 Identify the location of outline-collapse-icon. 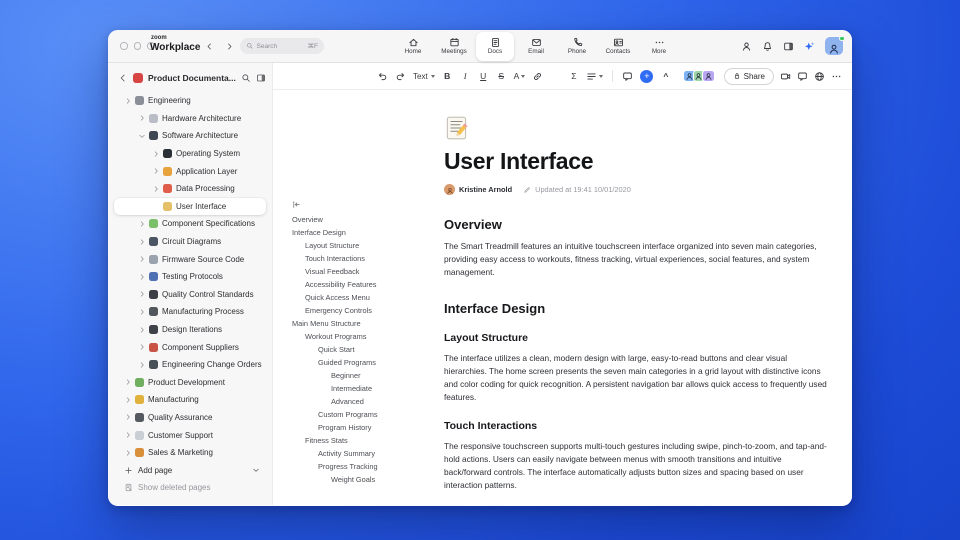
(296, 204).